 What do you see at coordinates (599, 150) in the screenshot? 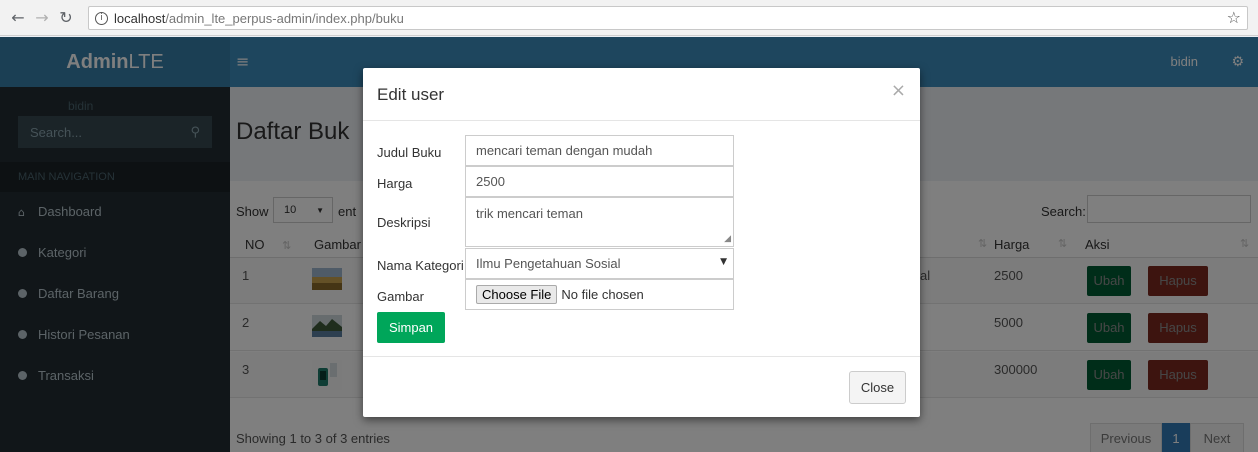
I see `judul-buku-input: mencari teman dengan mudah` at bounding box center [599, 150].